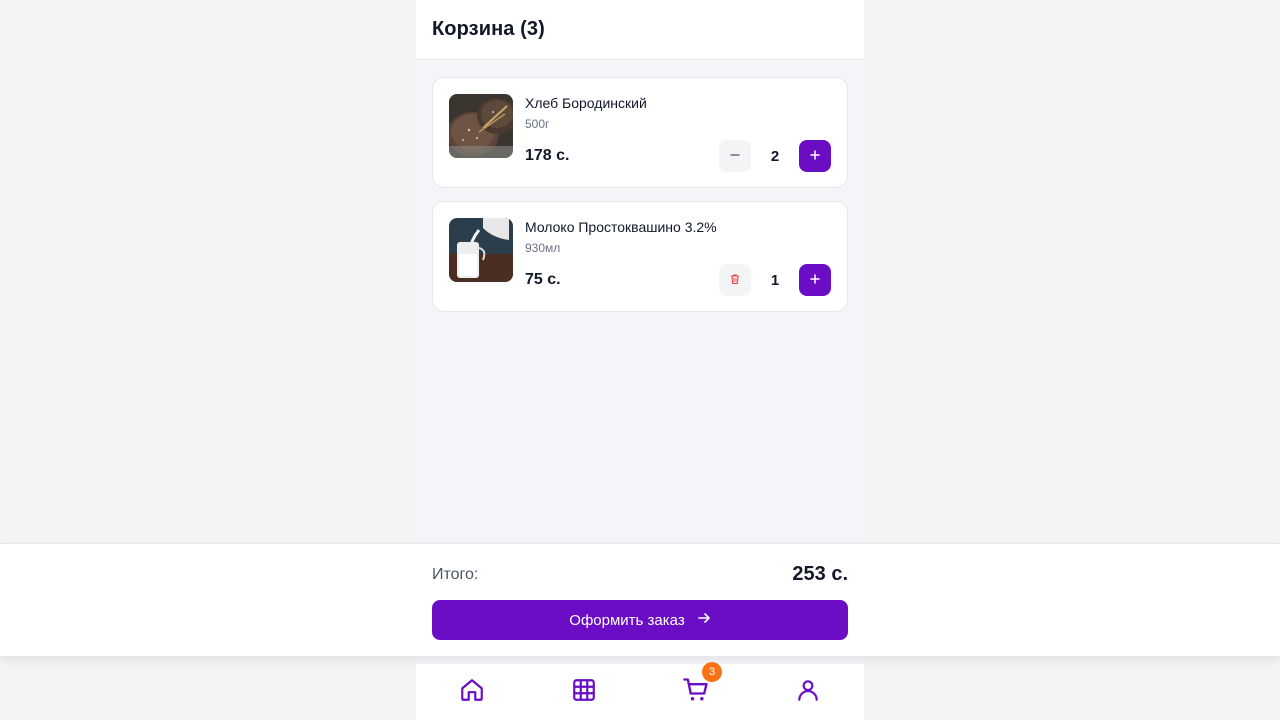  I want to click on bottom-nav: 3, so click(640, 691).